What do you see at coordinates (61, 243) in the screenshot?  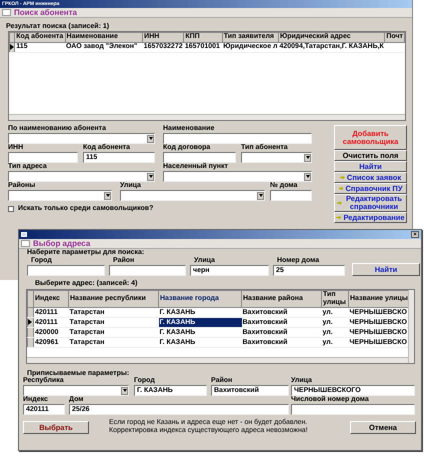 I see `panel-title: Выбор адреса` at bounding box center [61, 243].